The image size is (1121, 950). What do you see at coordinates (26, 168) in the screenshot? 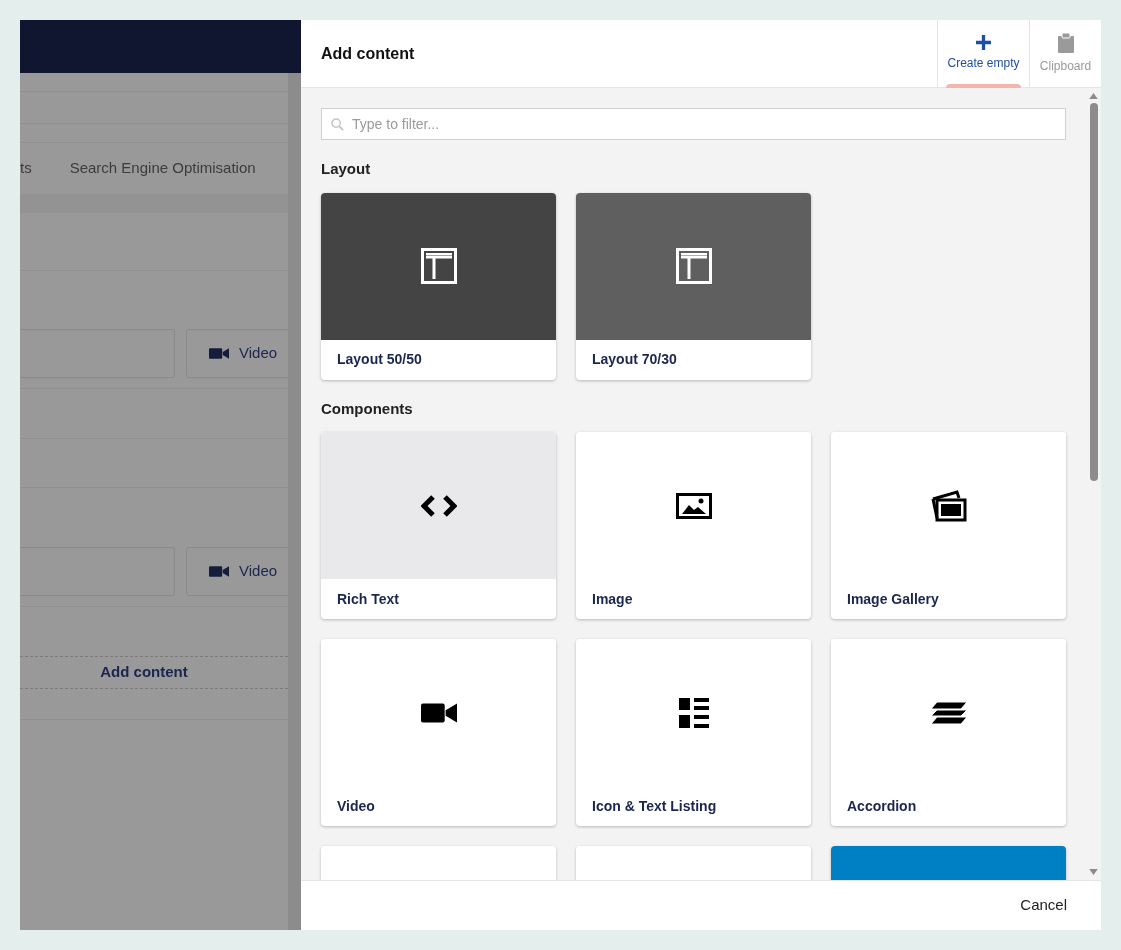
I see `page-tab: ts` at bounding box center [26, 168].